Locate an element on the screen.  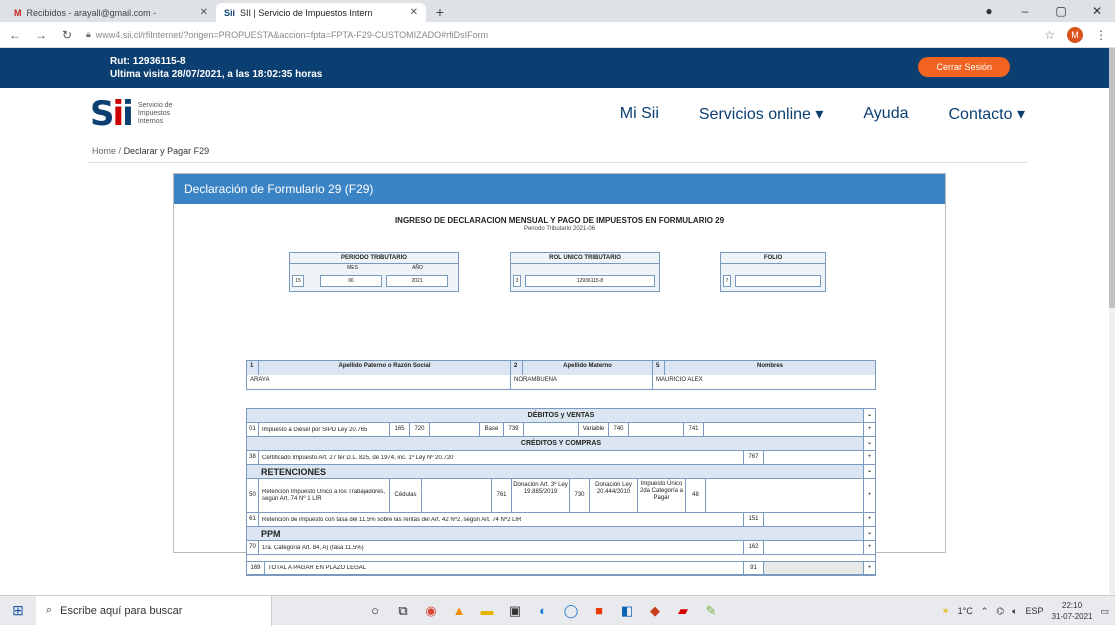
rut-field: 12936115-8 is located at coordinates (590, 281).